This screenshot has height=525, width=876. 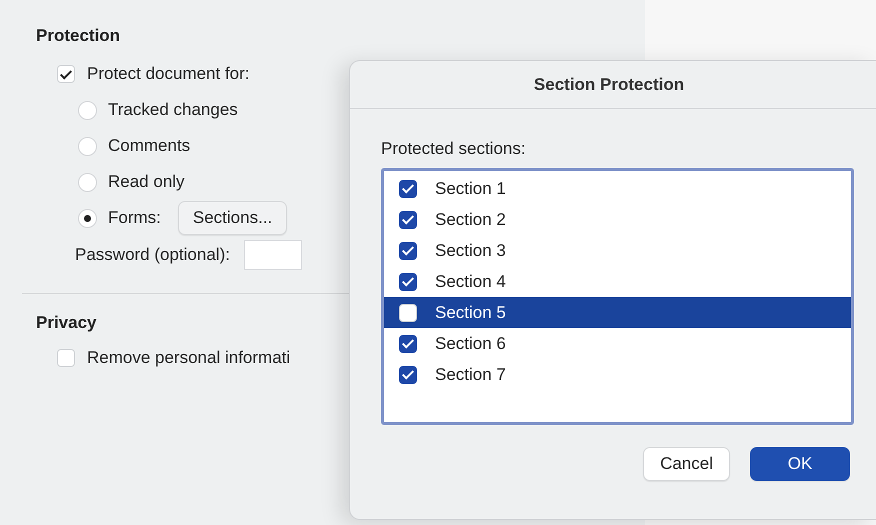 What do you see at coordinates (617, 281) in the screenshot?
I see `list-item: Section 4` at bounding box center [617, 281].